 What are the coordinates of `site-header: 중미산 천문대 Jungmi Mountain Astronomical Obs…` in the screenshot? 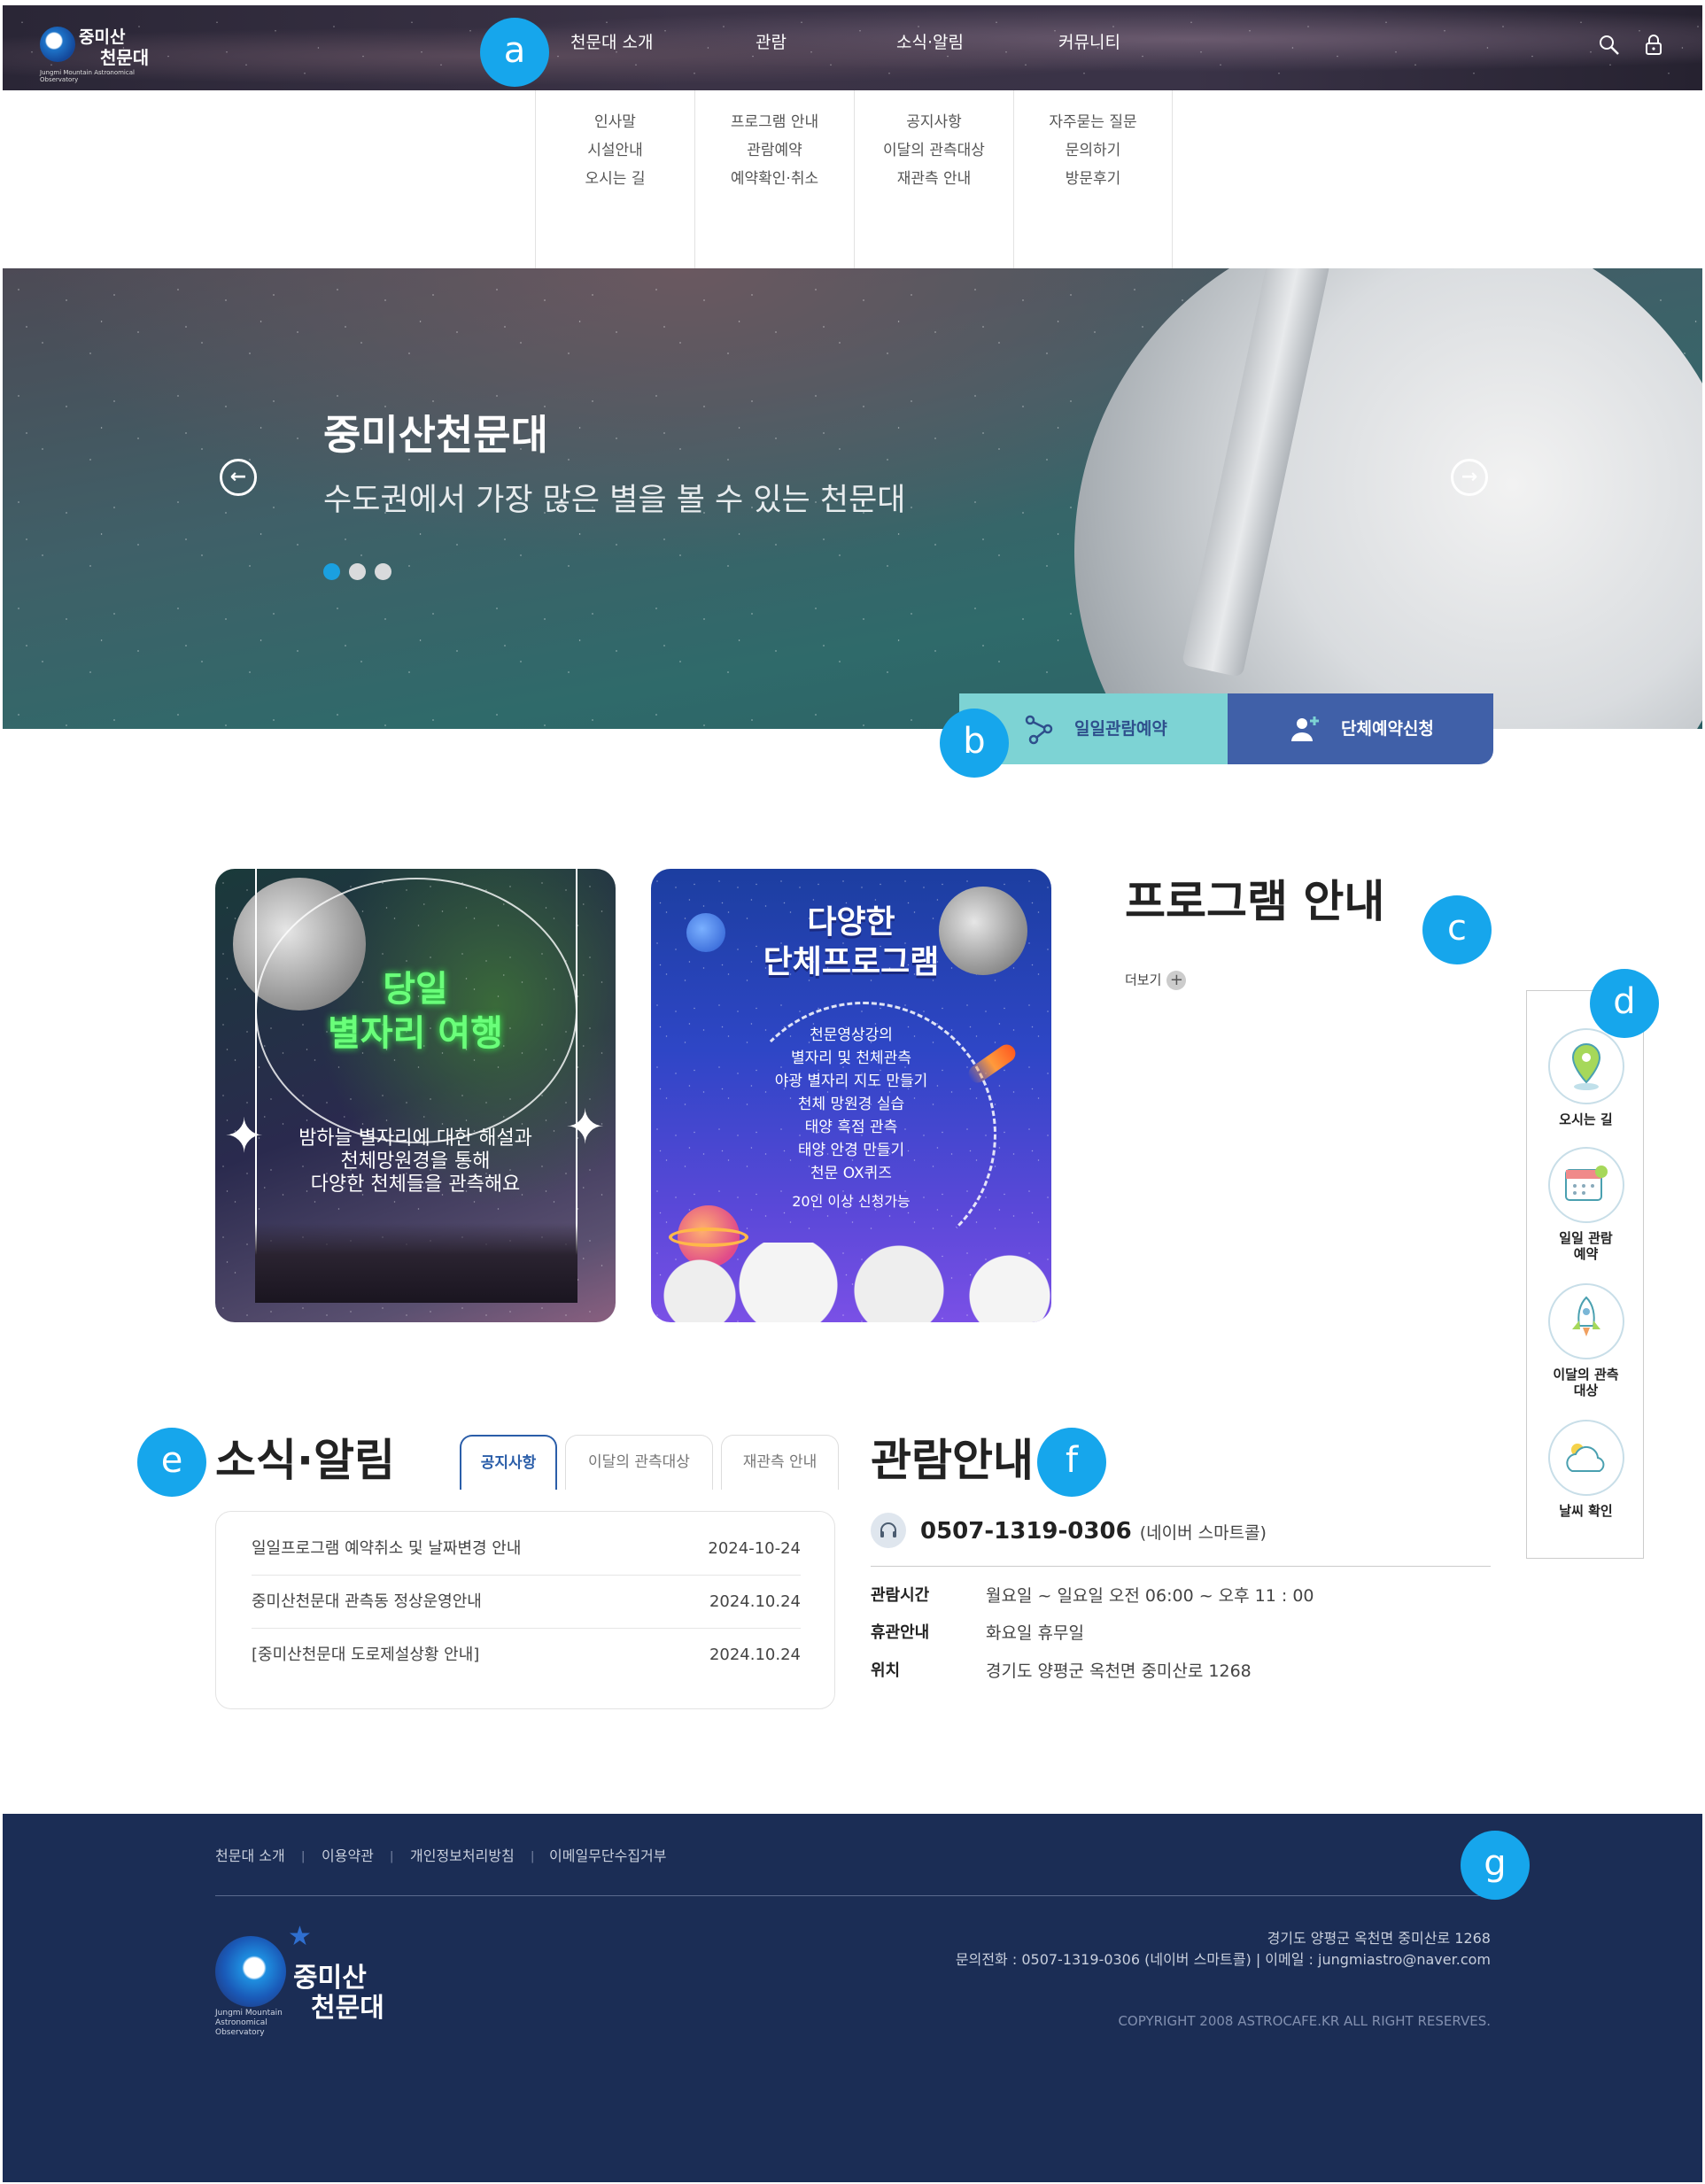 It's located at (853, 47).